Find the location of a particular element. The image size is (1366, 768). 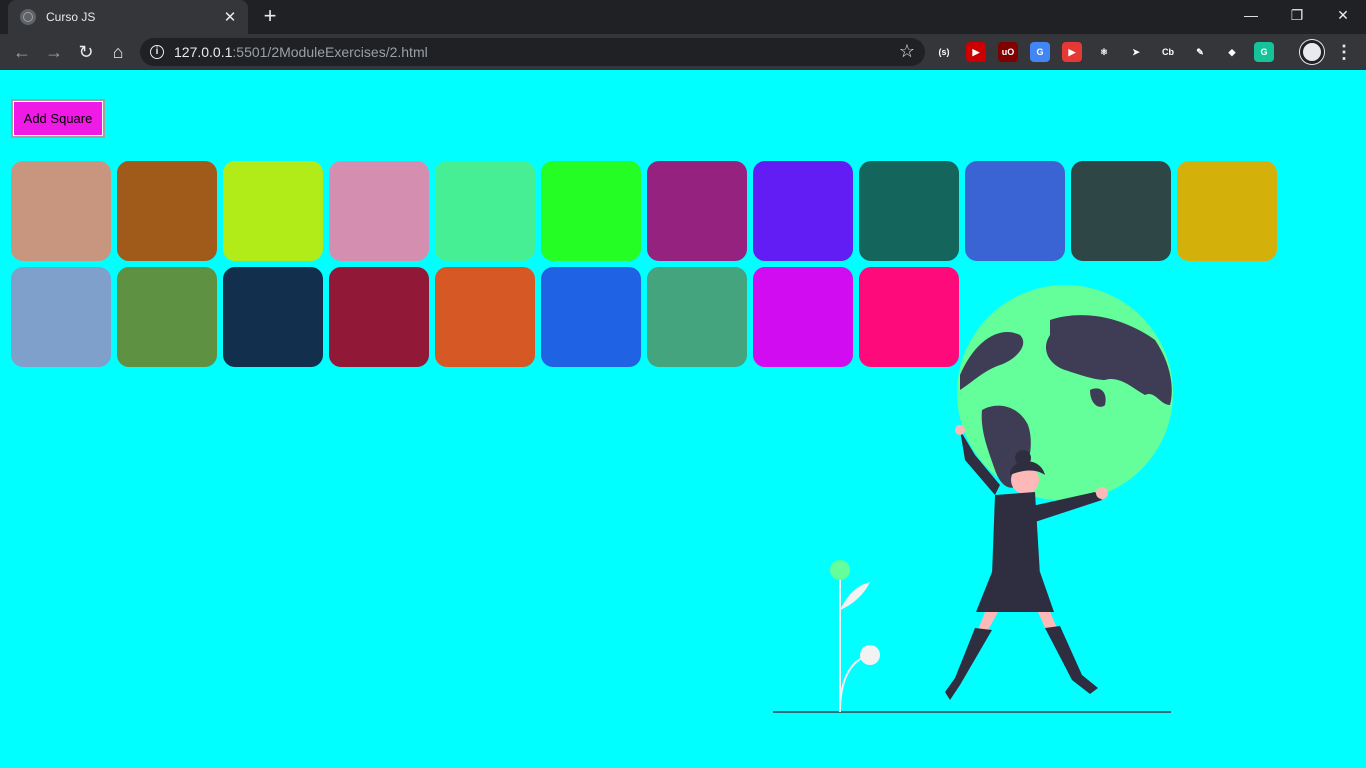

add-square-button: Add Square is located at coordinates (58, 118).